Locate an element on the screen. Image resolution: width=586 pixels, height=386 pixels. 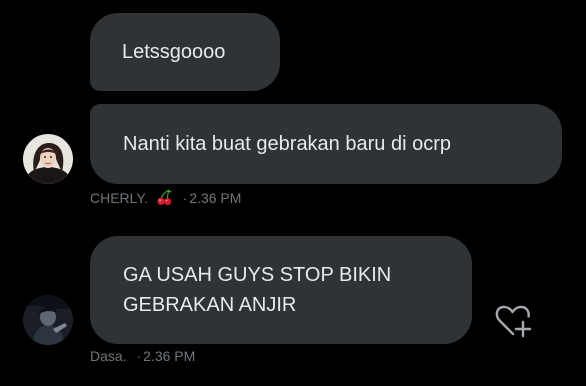
add-reaction-button is located at coordinates (513, 320).